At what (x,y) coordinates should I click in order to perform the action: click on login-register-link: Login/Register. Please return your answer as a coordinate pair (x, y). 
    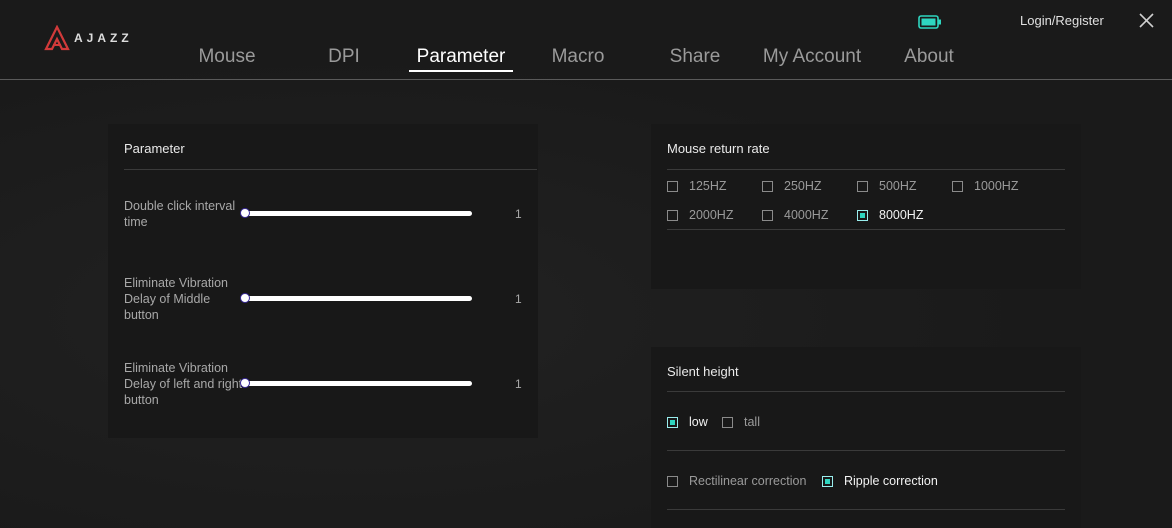
    Looking at the image, I should click on (1062, 20).